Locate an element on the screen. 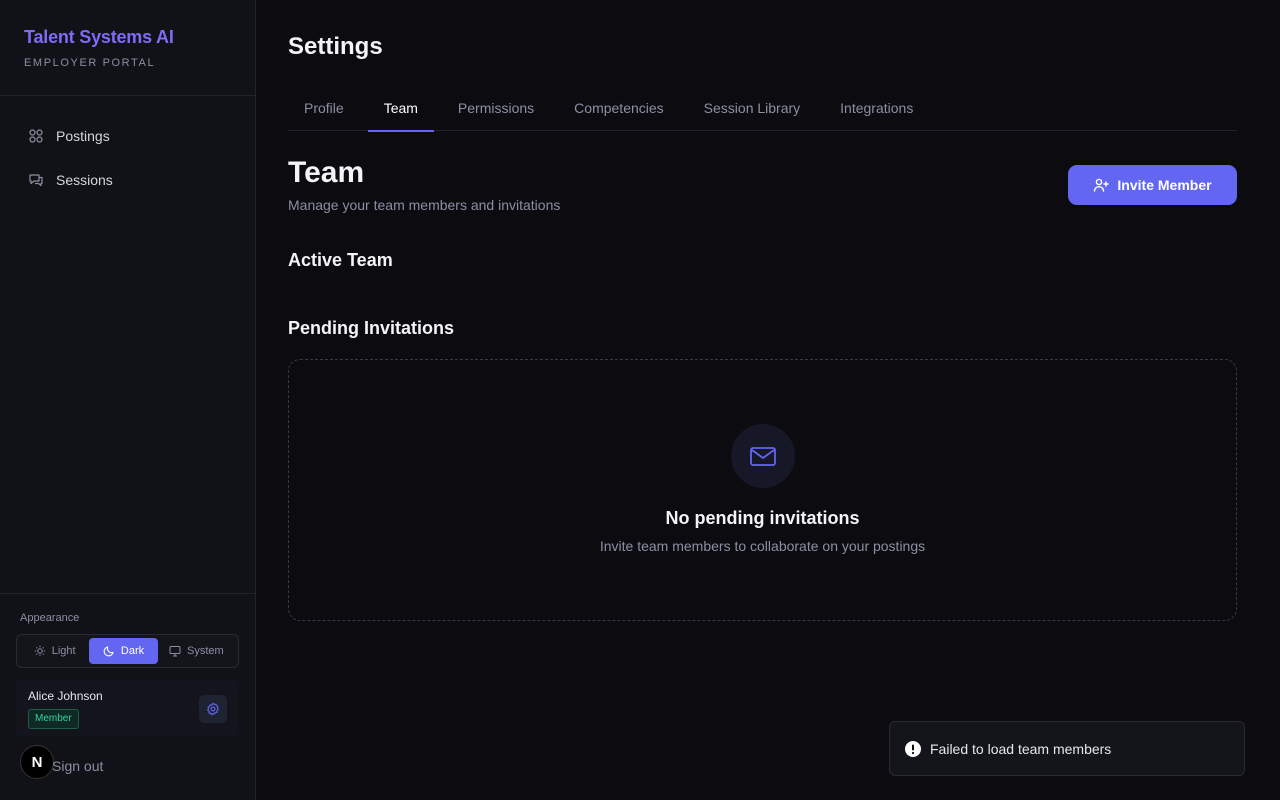 The height and width of the screenshot is (800, 1280). alert-icon is located at coordinates (913, 748).